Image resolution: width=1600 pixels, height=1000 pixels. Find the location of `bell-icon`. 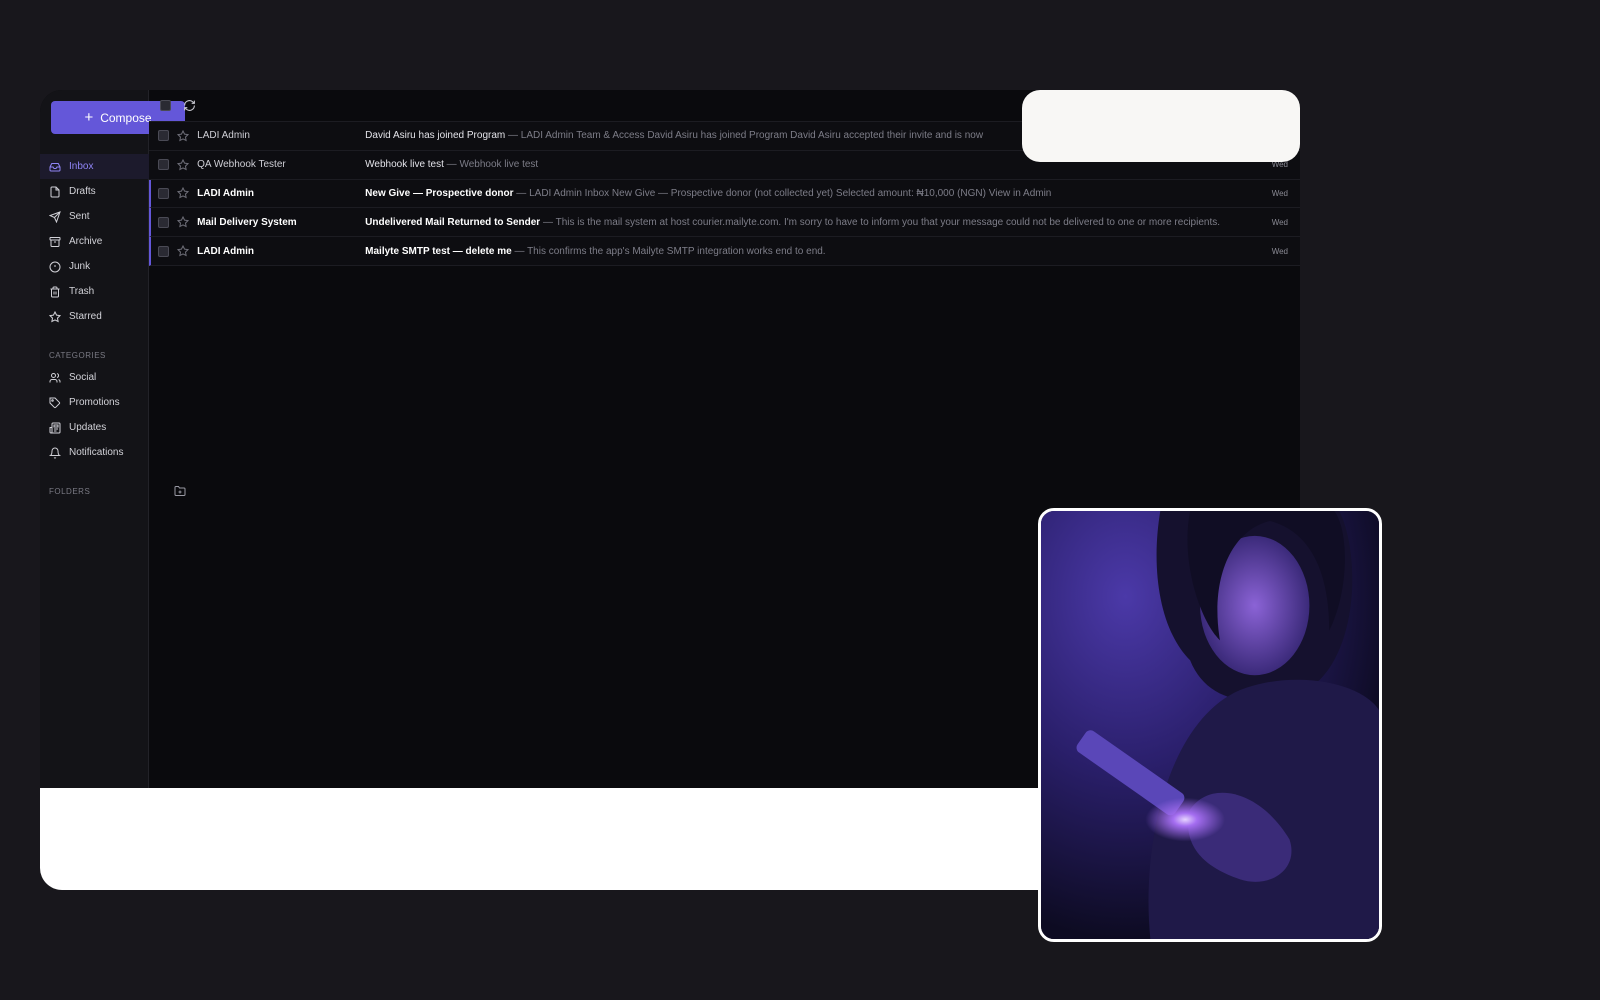

bell-icon is located at coordinates (55, 453).